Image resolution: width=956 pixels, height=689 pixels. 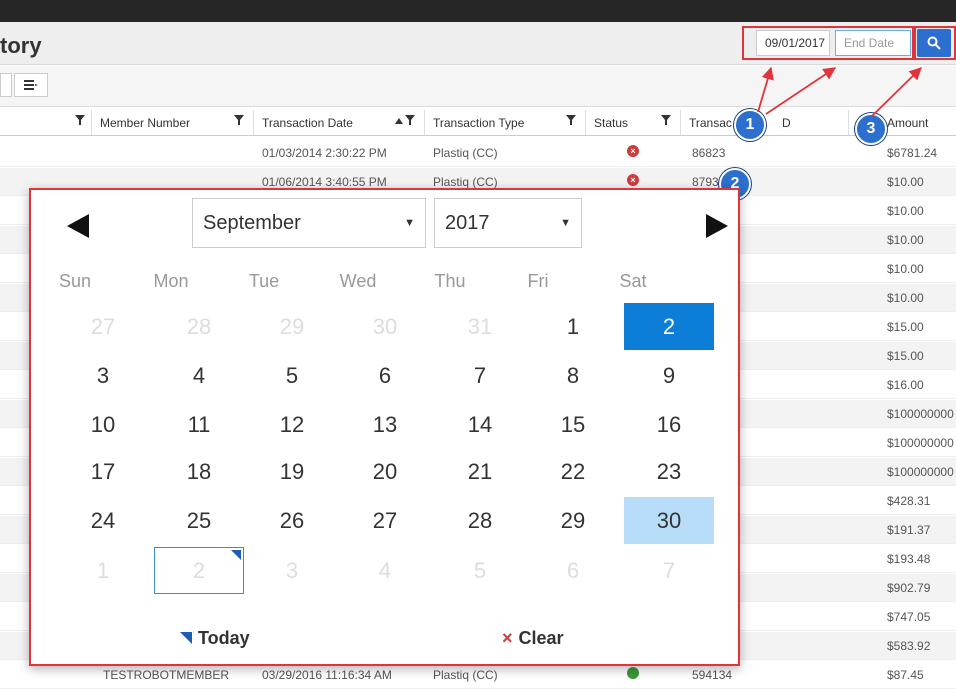 I want to click on calendar-day-label: 1, so click(x=573, y=326).